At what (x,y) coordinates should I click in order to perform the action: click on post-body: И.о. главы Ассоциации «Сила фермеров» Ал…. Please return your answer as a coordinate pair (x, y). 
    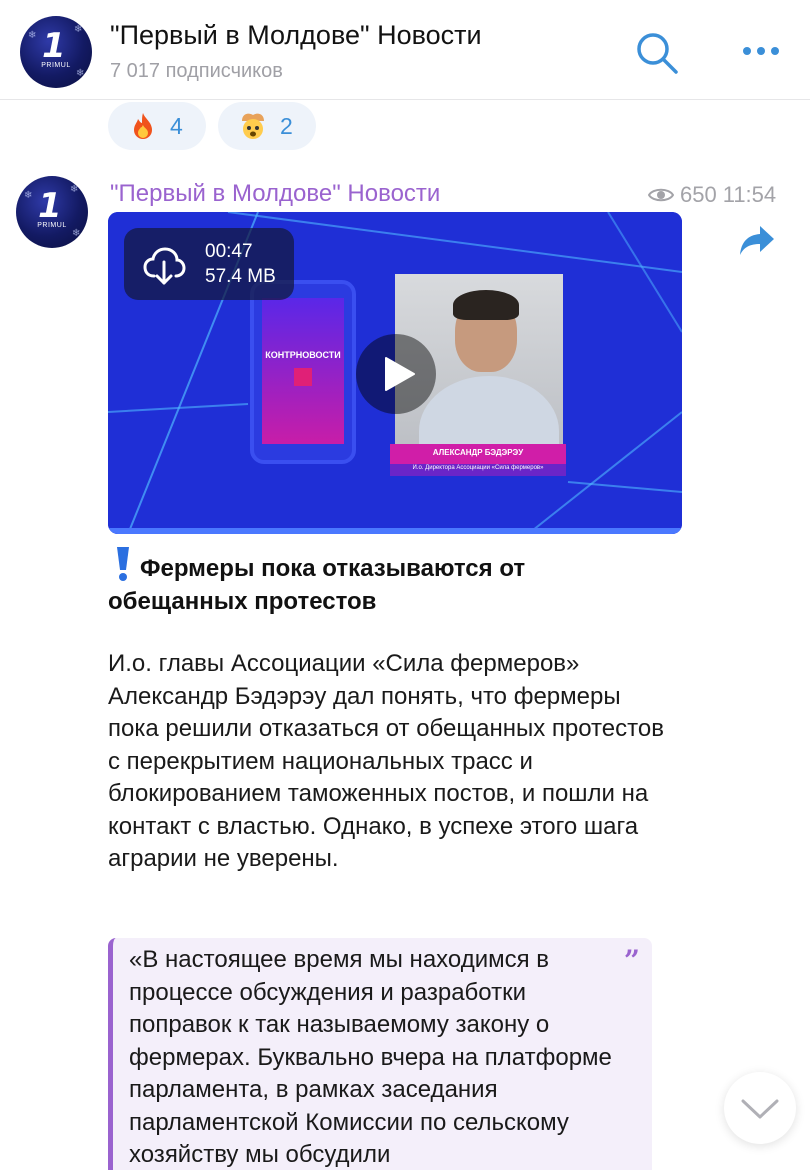
    Looking at the image, I should click on (386, 761).